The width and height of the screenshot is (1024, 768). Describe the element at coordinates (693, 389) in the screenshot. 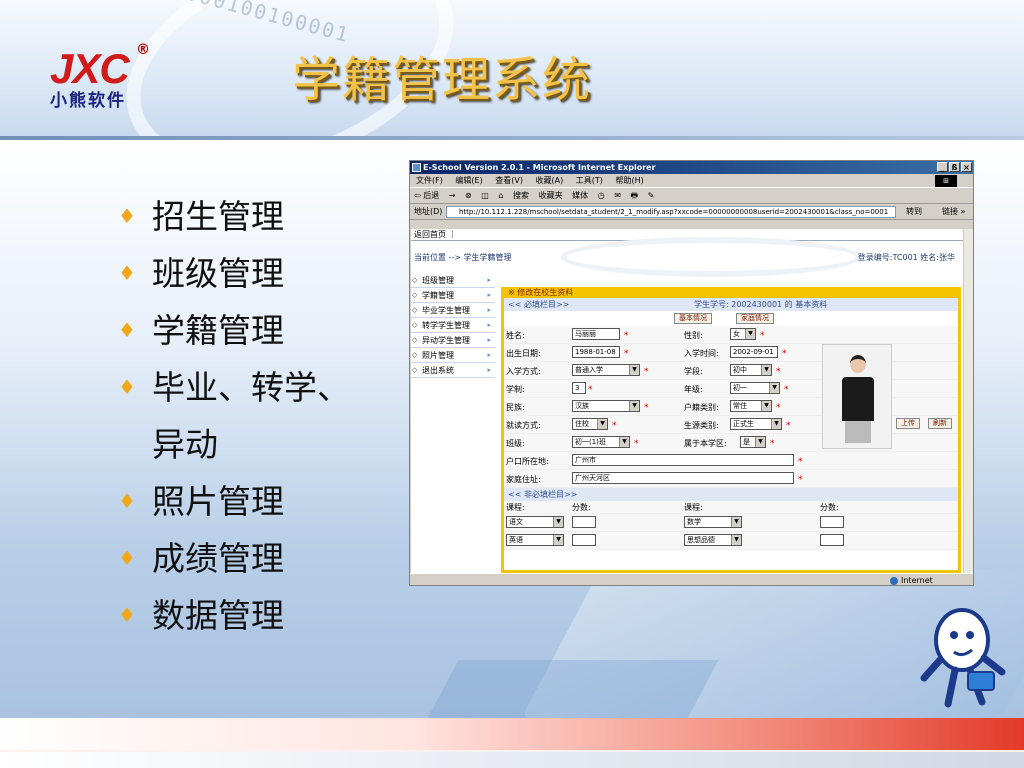

I see `grade-label: 年级:` at that location.